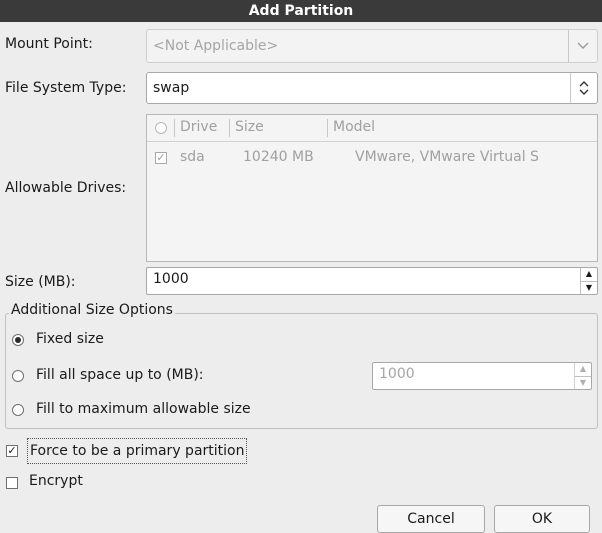 This screenshot has width=602, height=533. What do you see at coordinates (372, 46) in the screenshot?
I see `mount-point-combo: <Not Applicable>` at bounding box center [372, 46].